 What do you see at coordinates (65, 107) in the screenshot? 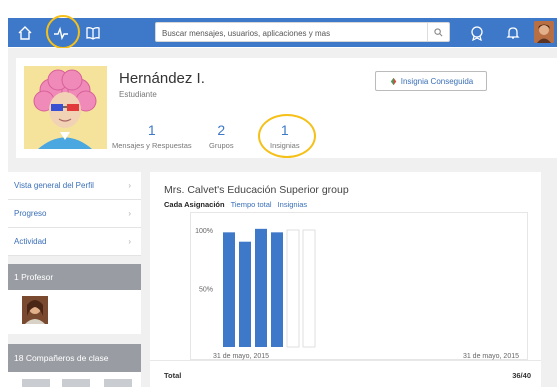
I see `profile-picture` at bounding box center [65, 107].